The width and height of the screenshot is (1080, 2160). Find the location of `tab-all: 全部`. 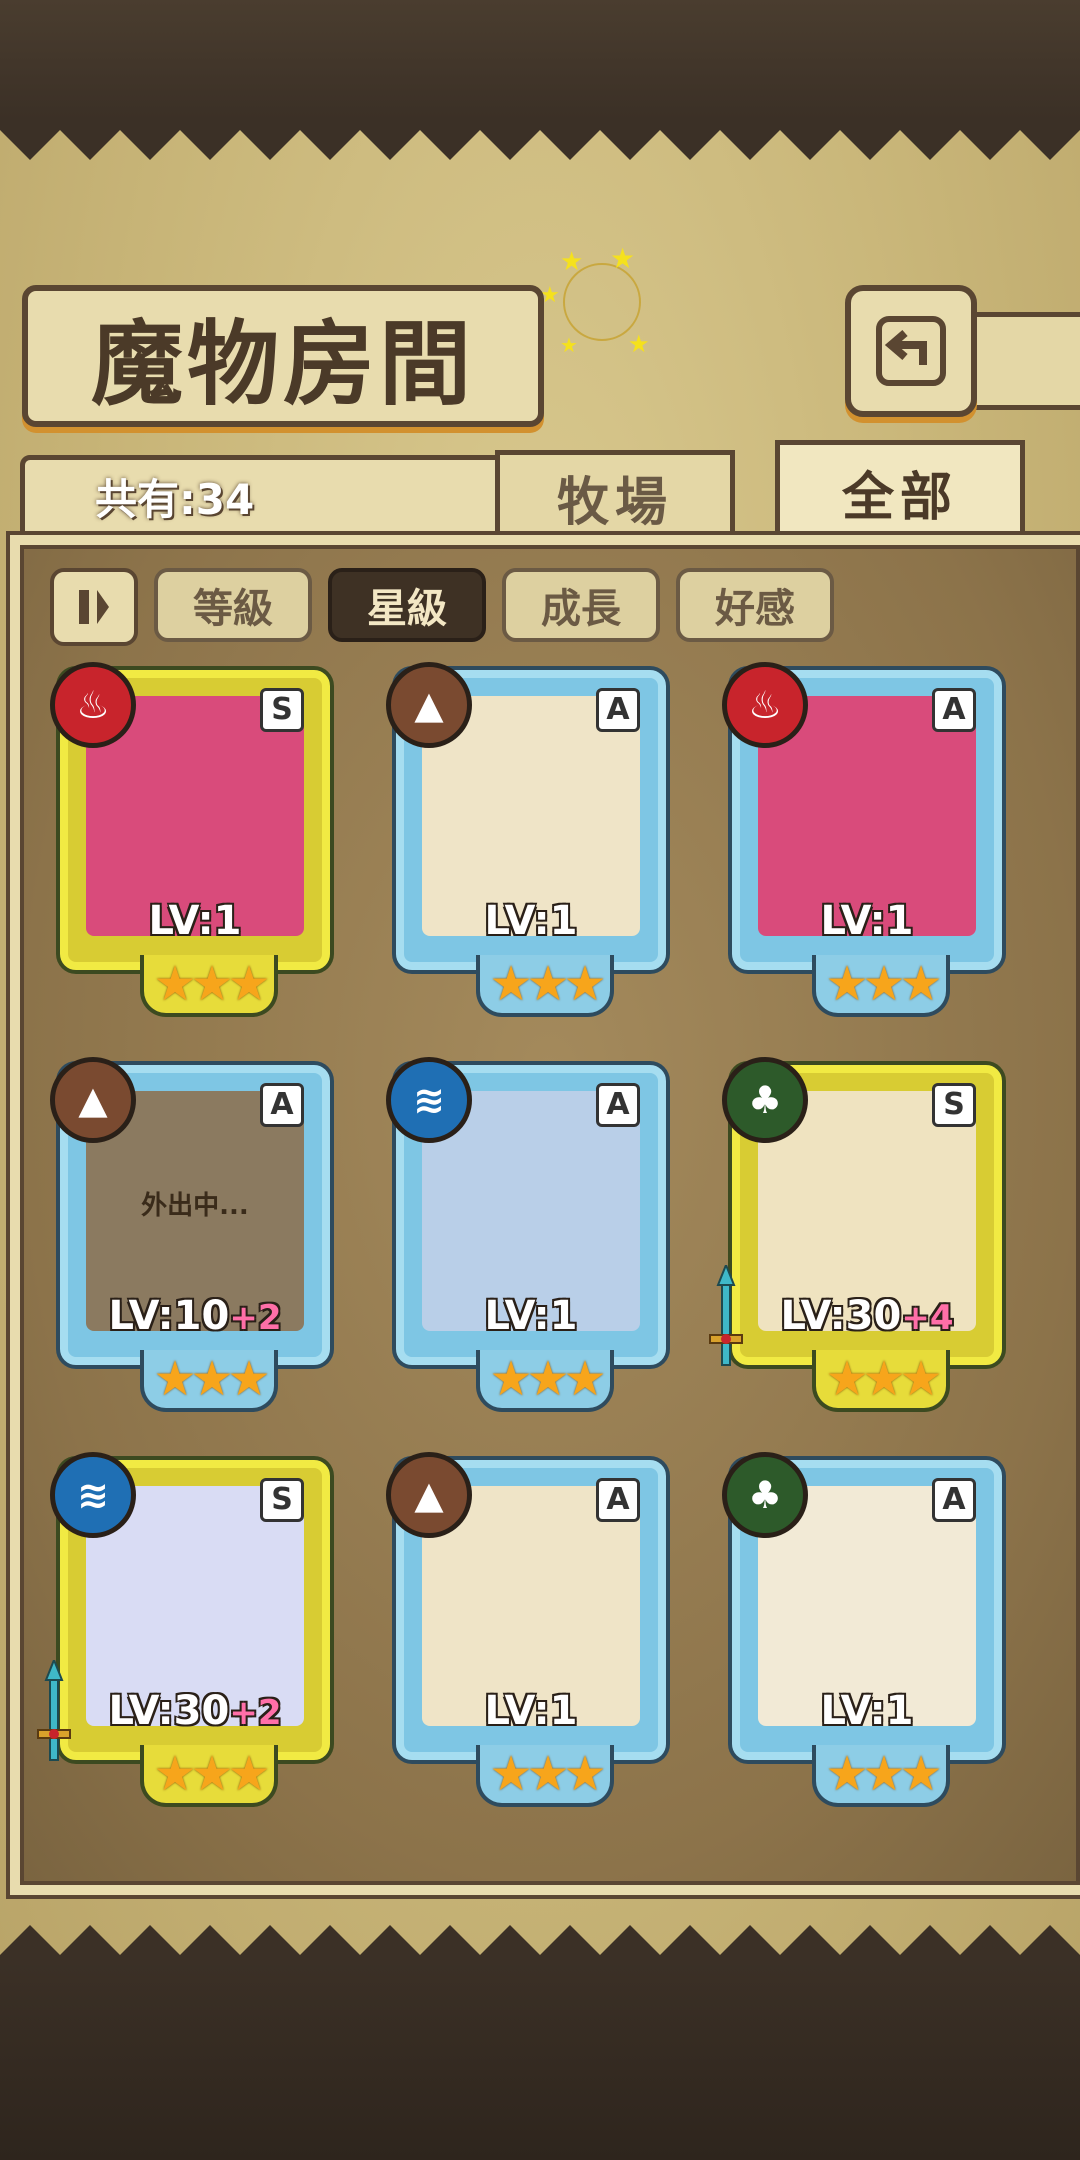

tab-all: 全部 is located at coordinates (900, 490).